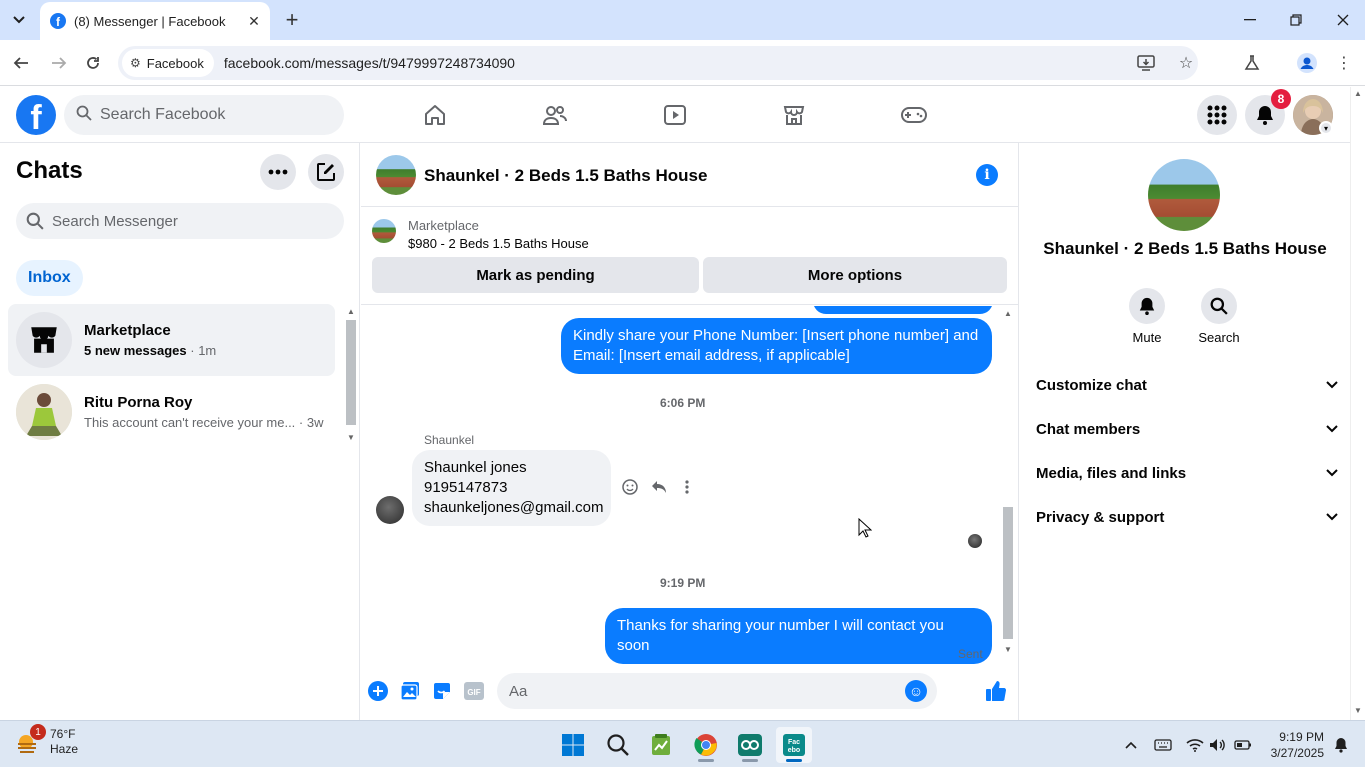 The image size is (1365, 767). I want to click on svg-text: Fac, so click(794, 742).